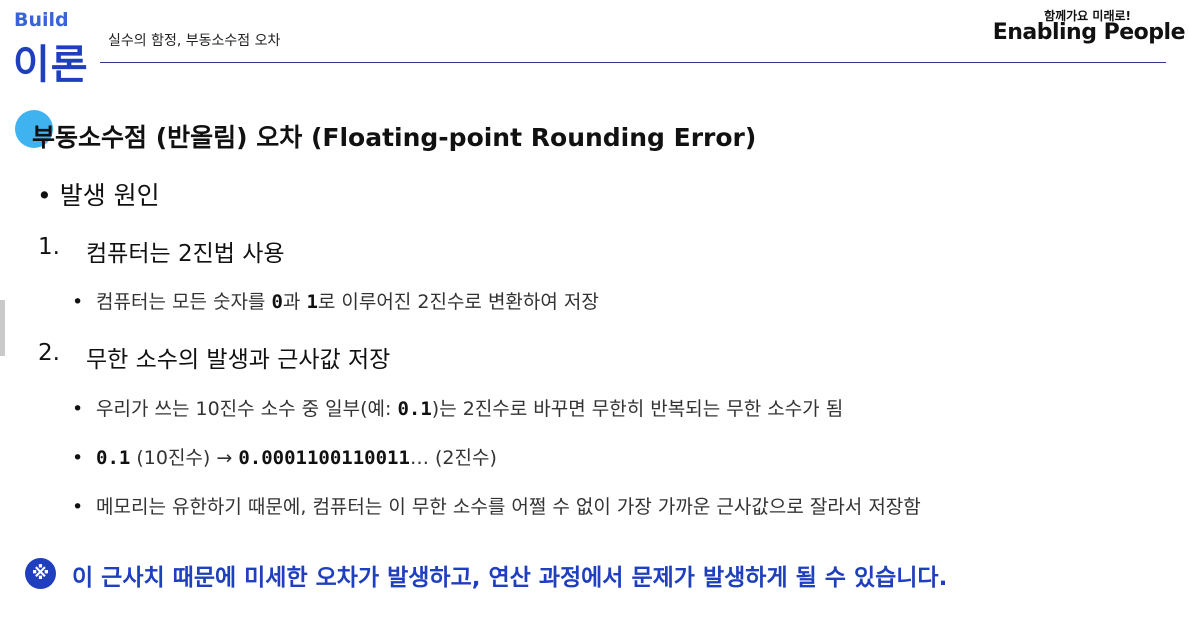 The width and height of the screenshot is (1189, 628). I want to click on sub-text: 과, so click(294, 302).